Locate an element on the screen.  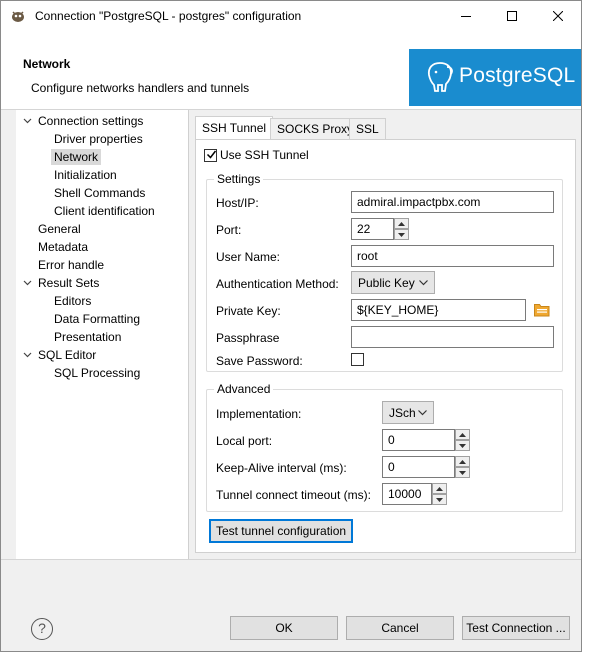
use-ssh-tunnel-label: Use SSH Tunnel is located at coordinates (264, 155).